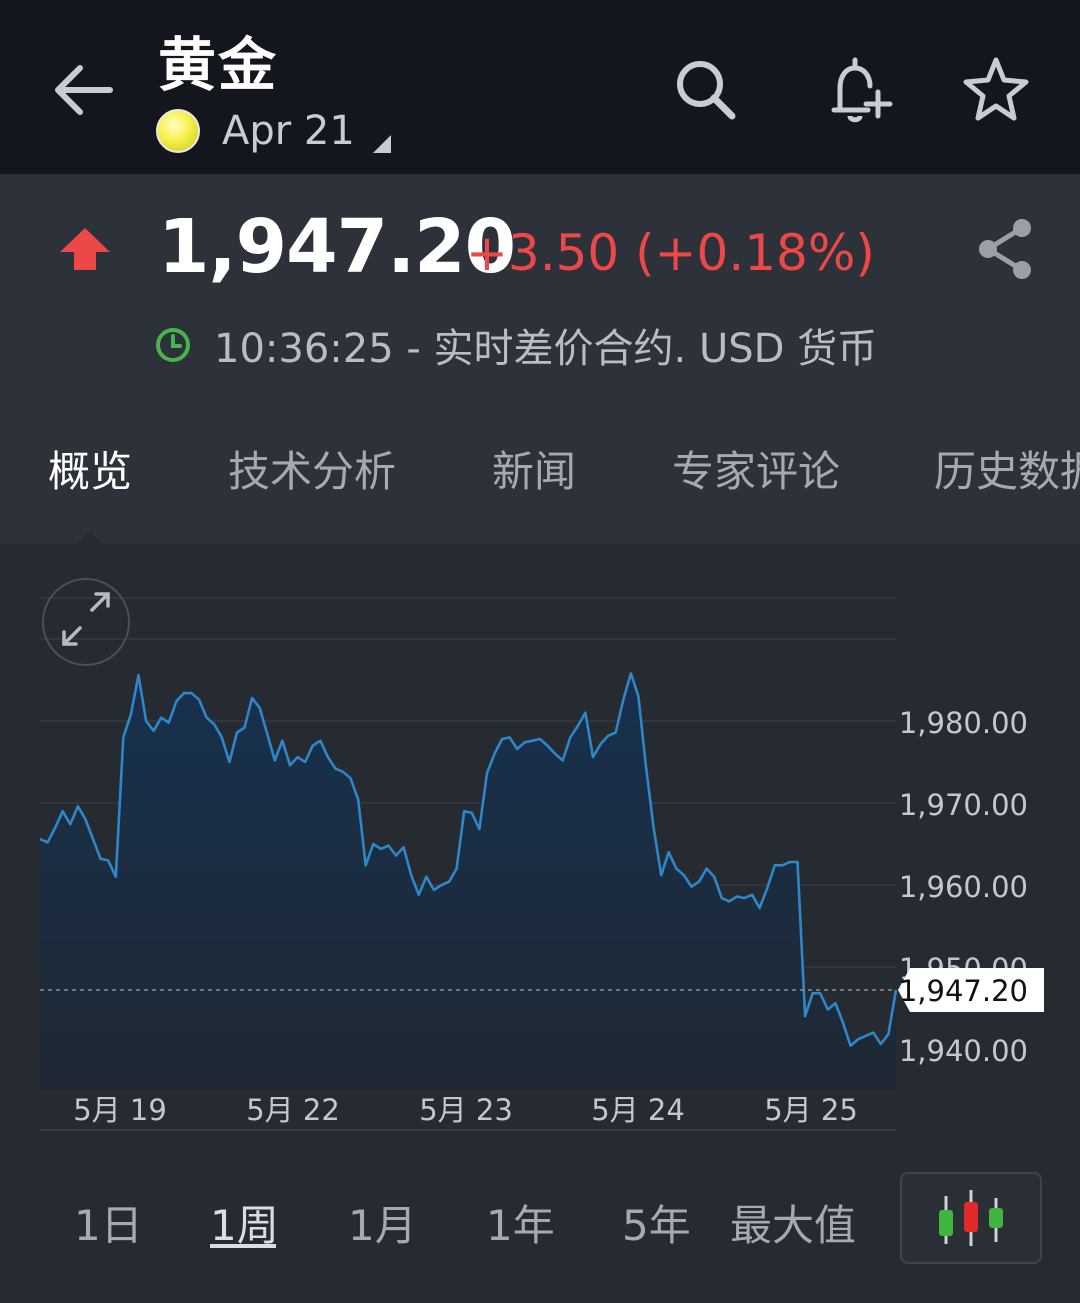 This screenshot has width=1080, height=1303. What do you see at coordinates (638, 1110) in the screenshot?
I see `x-tick-label: 5月 24` at bounding box center [638, 1110].